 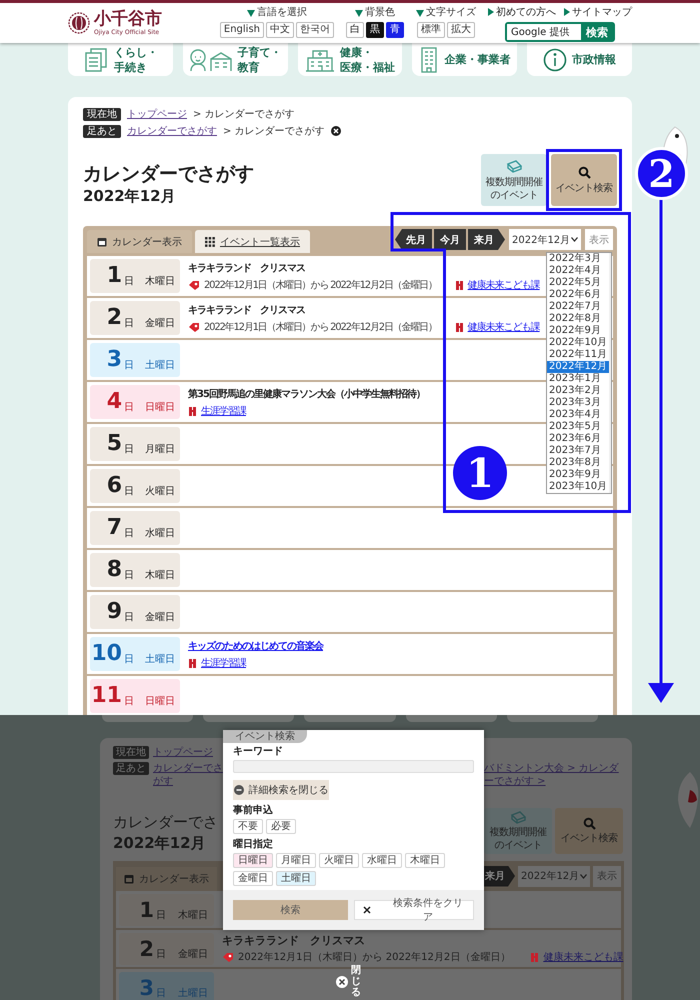 What do you see at coordinates (166, 822) in the screenshot?
I see `page-title: カレンダーでさ` at bounding box center [166, 822].